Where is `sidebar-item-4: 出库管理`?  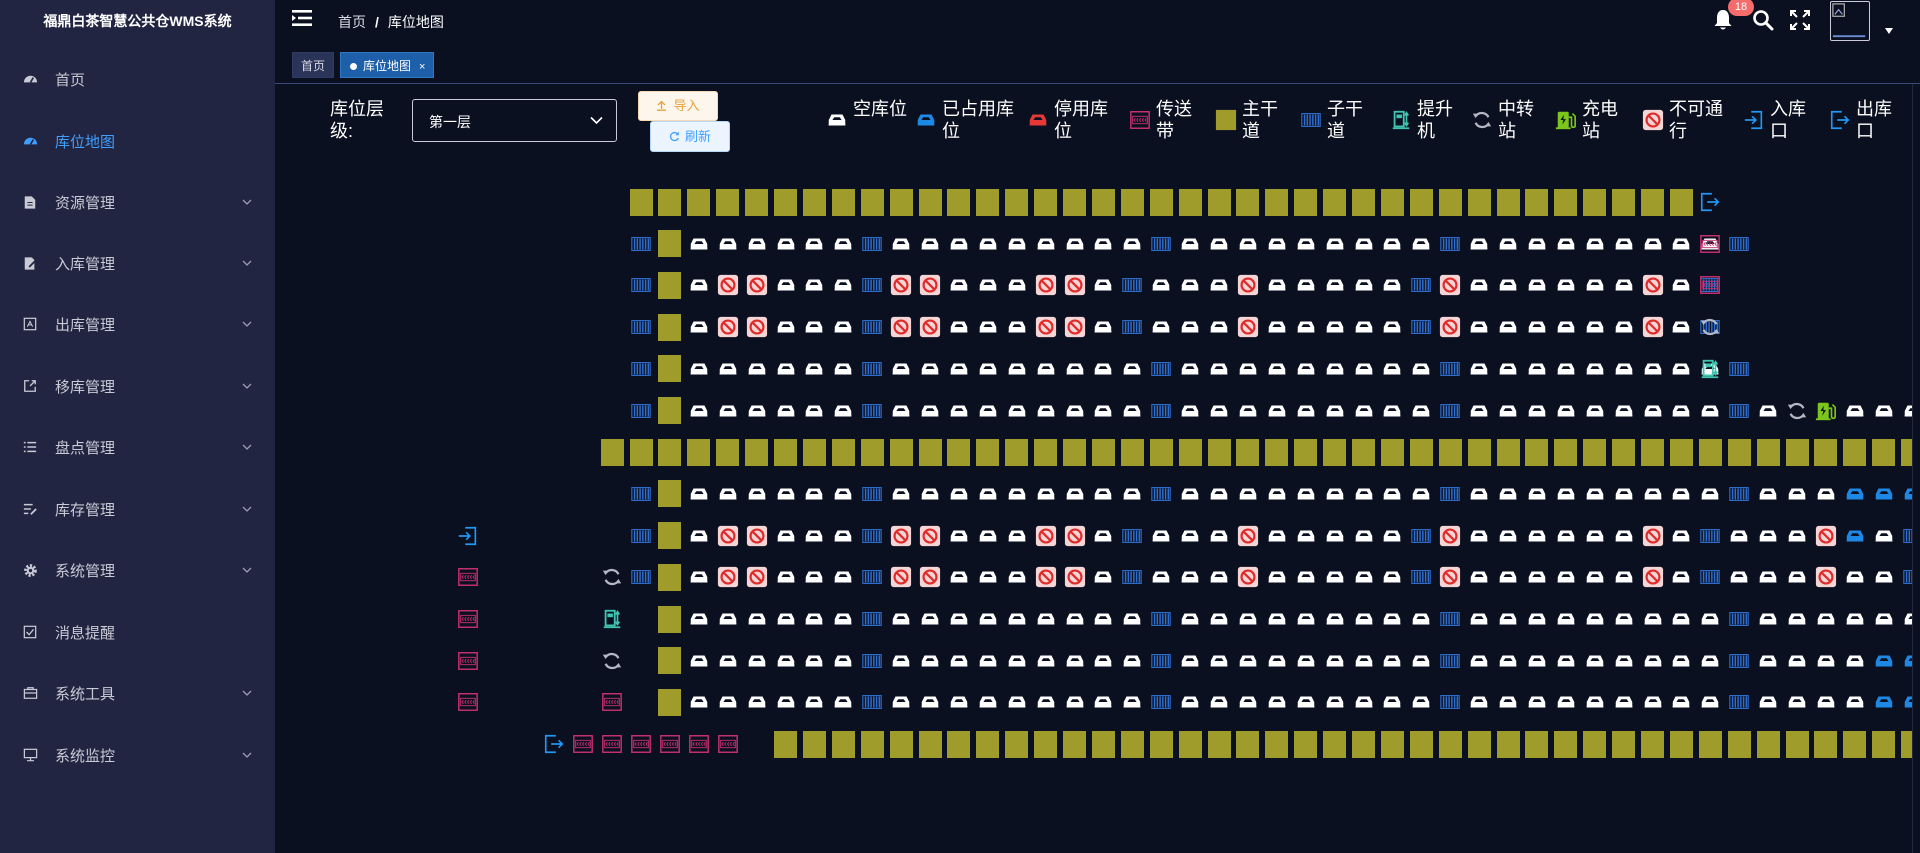
sidebar-item-4: 出库管理 is located at coordinates (137, 324).